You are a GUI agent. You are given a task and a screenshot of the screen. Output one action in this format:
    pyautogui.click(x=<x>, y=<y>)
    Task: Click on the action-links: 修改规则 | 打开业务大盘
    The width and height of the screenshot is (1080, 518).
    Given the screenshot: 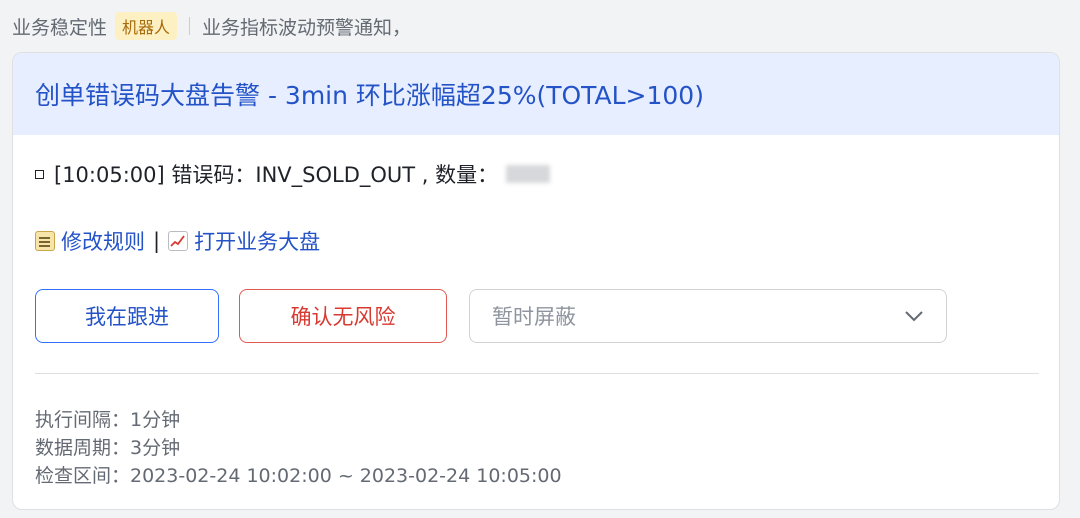 What is the action you would take?
    pyautogui.click(x=177, y=241)
    